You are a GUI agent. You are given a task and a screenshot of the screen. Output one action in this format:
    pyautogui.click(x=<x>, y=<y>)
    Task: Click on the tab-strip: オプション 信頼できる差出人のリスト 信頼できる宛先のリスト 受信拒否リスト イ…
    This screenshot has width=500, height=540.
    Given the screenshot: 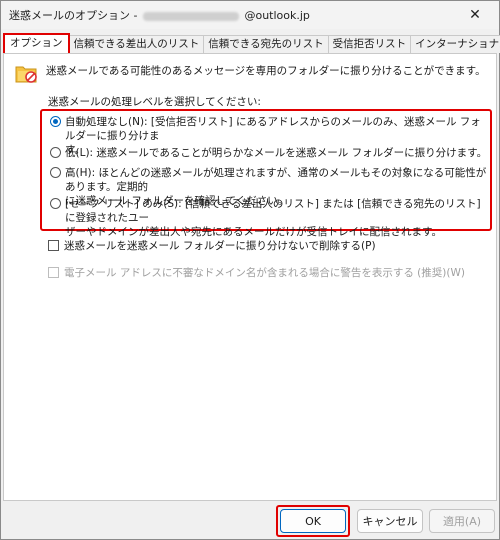 What is the action you would take?
    pyautogui.click(x=251, y=43)
    